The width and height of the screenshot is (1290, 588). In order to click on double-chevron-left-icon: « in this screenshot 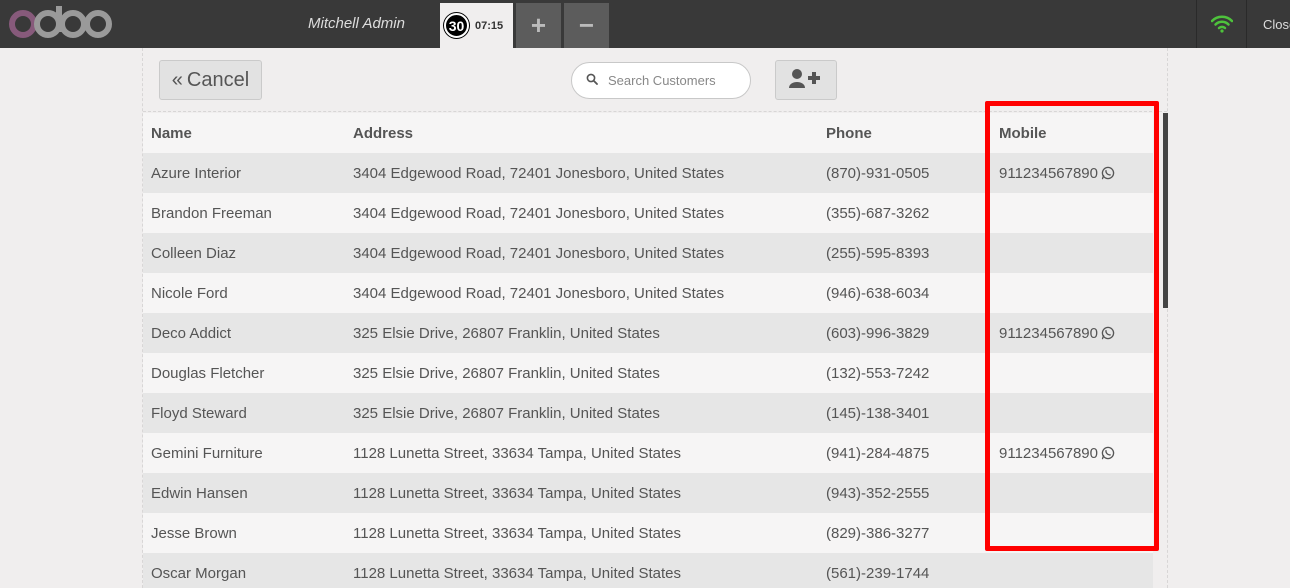, I will do `click(177, 79)`.